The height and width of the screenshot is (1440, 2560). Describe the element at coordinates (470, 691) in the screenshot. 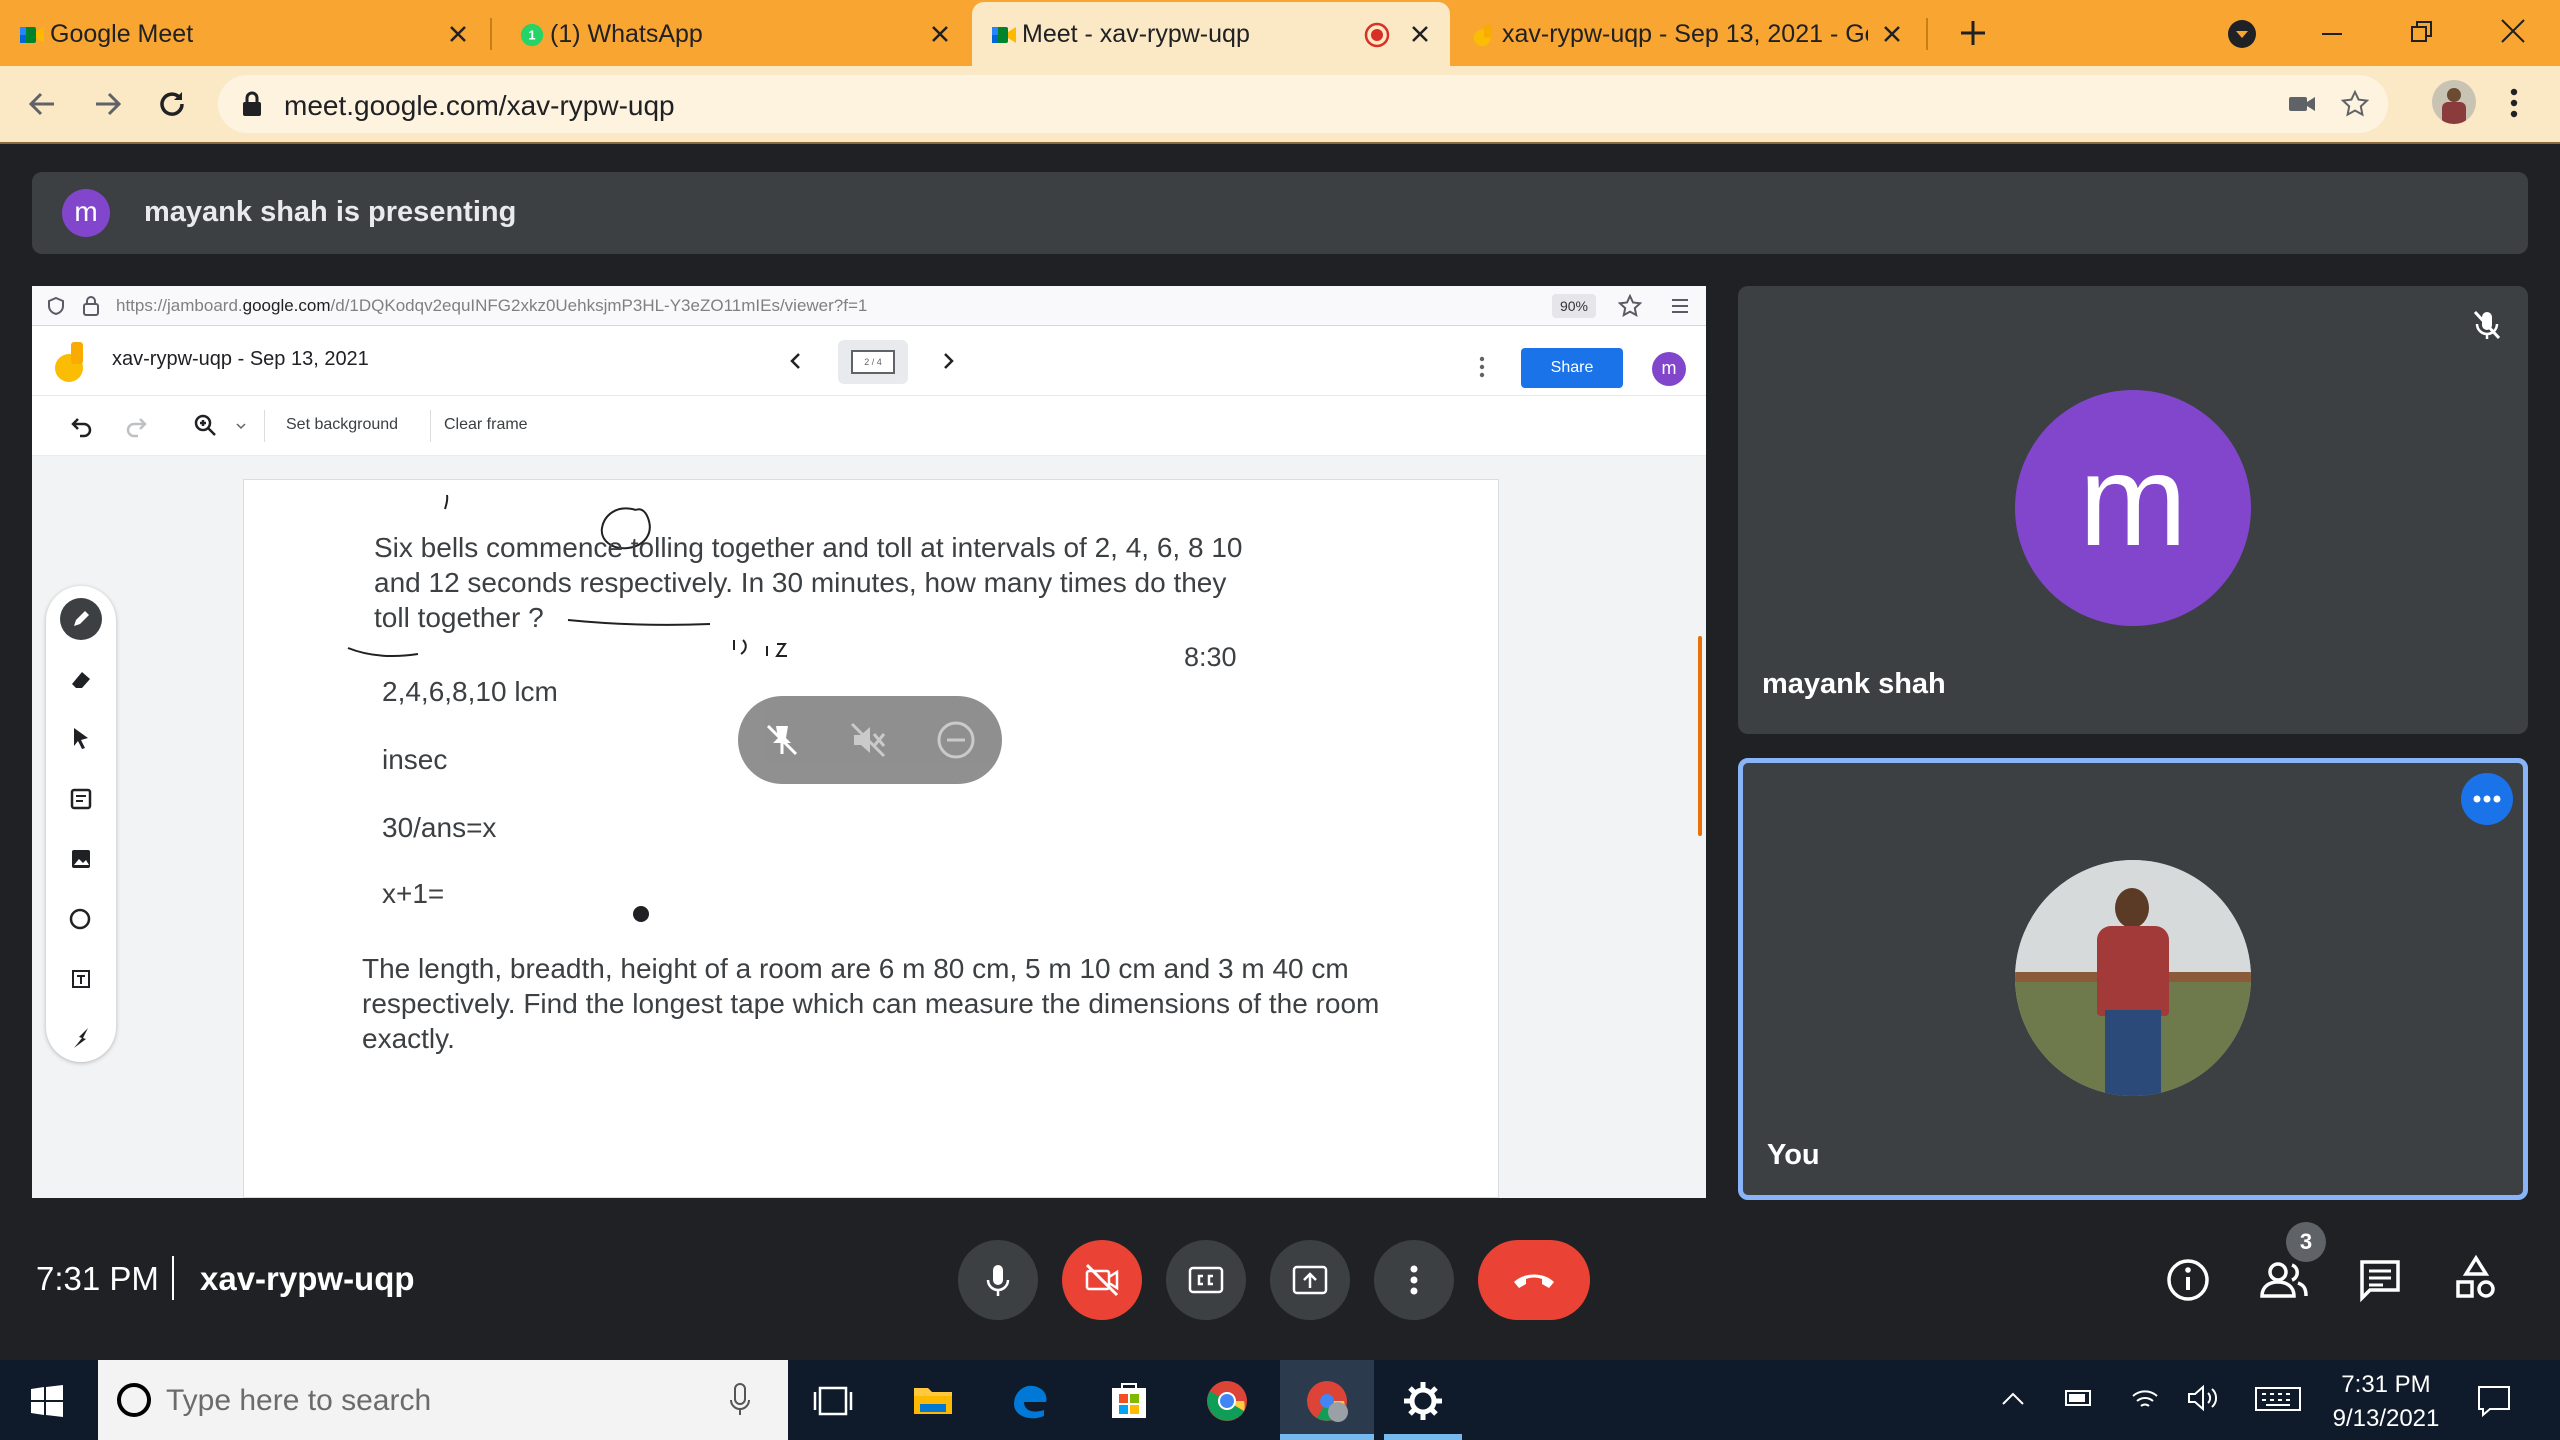

I see `note-lcm: 2,4,6,8,10 lcm` at that location.